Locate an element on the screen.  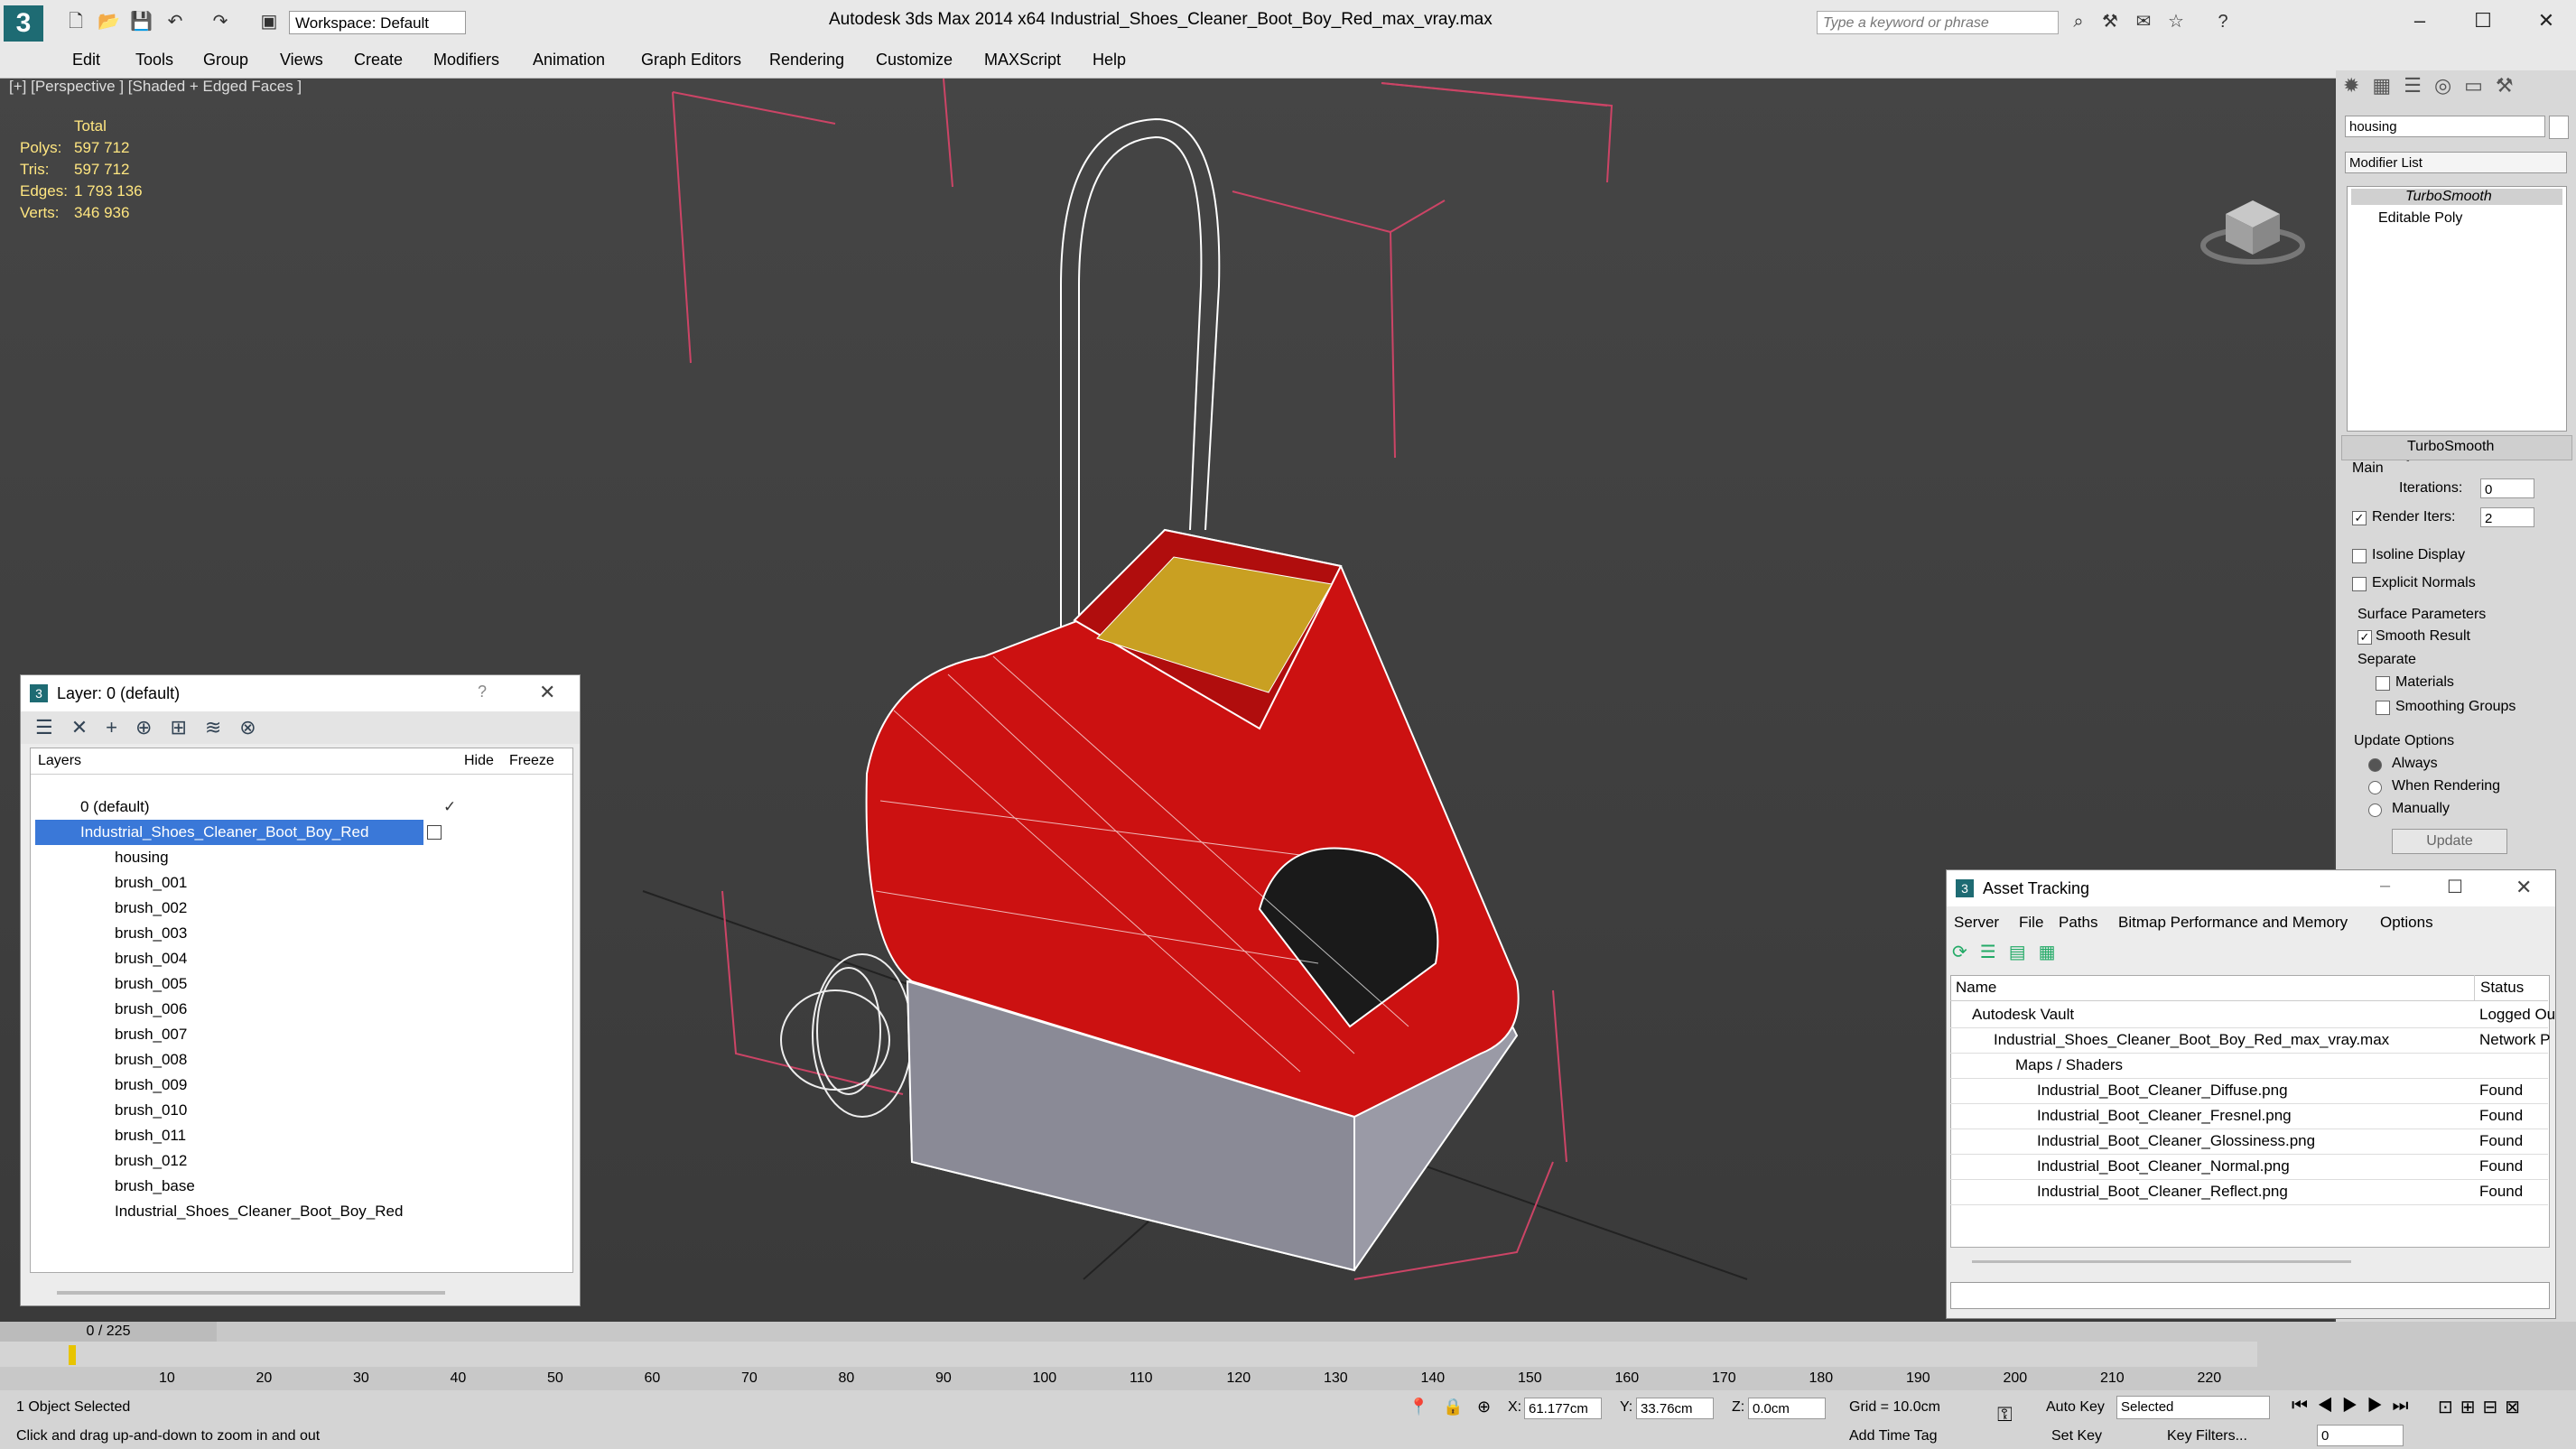
menu-help: Help is located at coordinates (1109, 60).